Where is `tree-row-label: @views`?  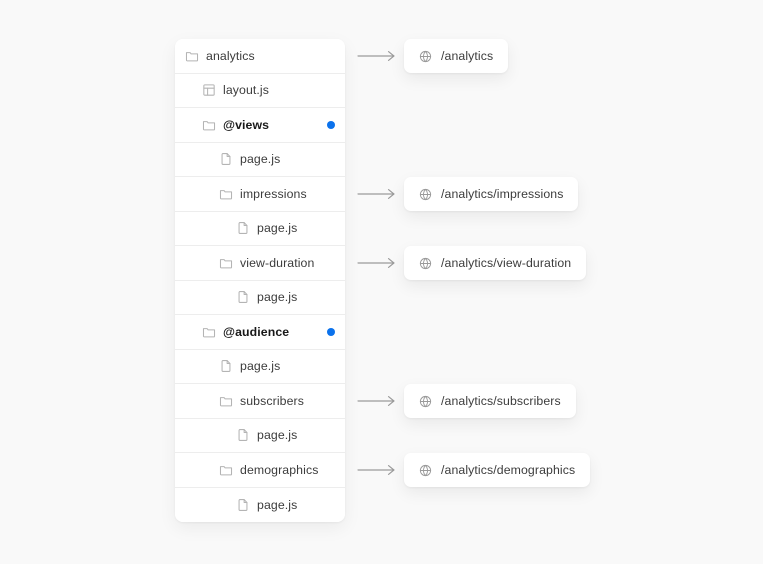
tree-row-label: @views is located at coordinates (246, 124).